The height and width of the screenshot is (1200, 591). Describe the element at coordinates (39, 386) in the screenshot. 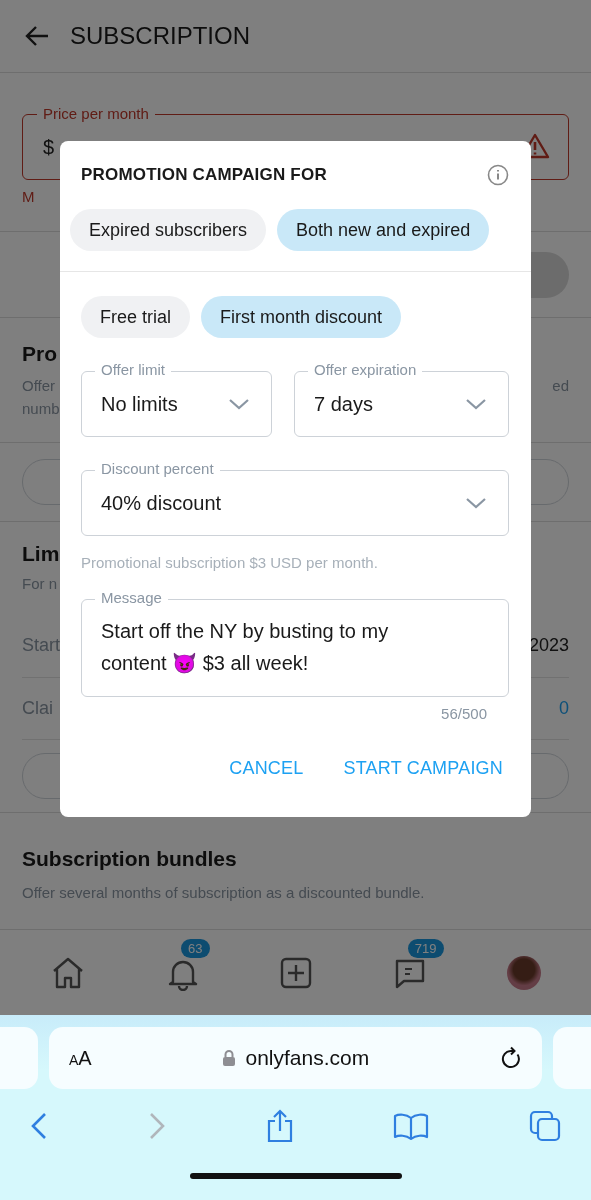

I see `section-description: Offer` at that location.